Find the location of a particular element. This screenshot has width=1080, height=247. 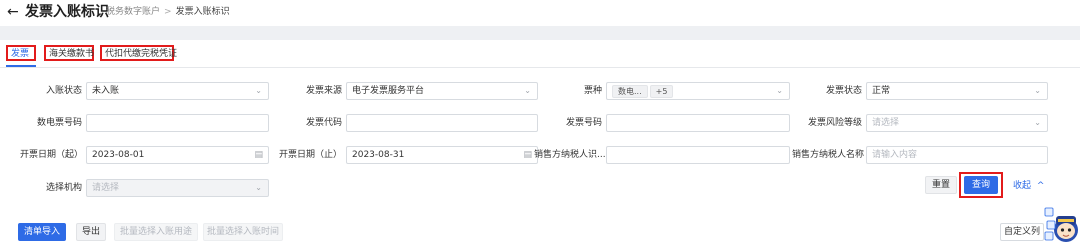

org-placeholder: 请选择 is located at coordinates (106, 188).